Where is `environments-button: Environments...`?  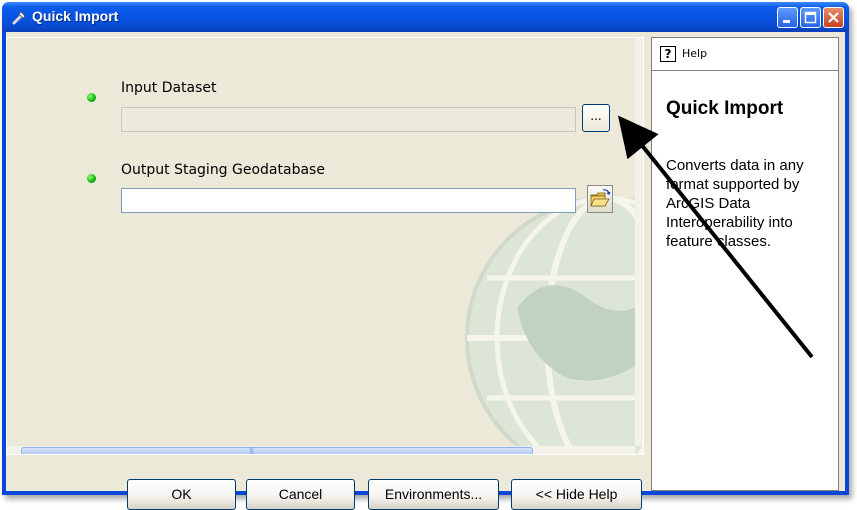 environments-button: Environments... is located at coordinates (433, 494).